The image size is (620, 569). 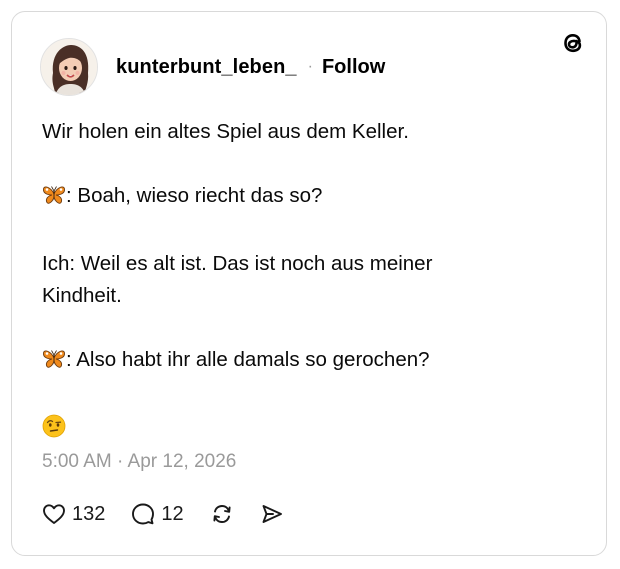 I want to click on avatar-illustration, so click(x=69, y=67).